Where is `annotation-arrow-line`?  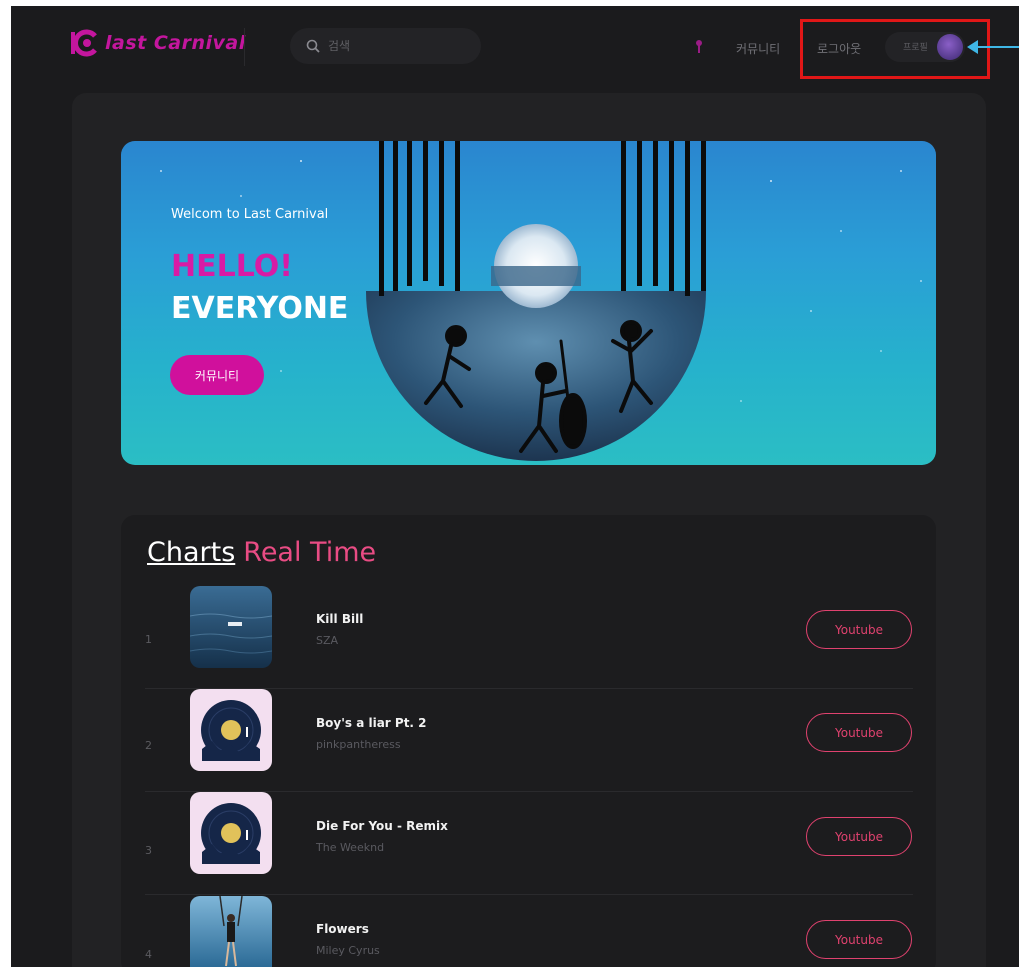 annotation-arrow-line is located at coordinates (997, 47).